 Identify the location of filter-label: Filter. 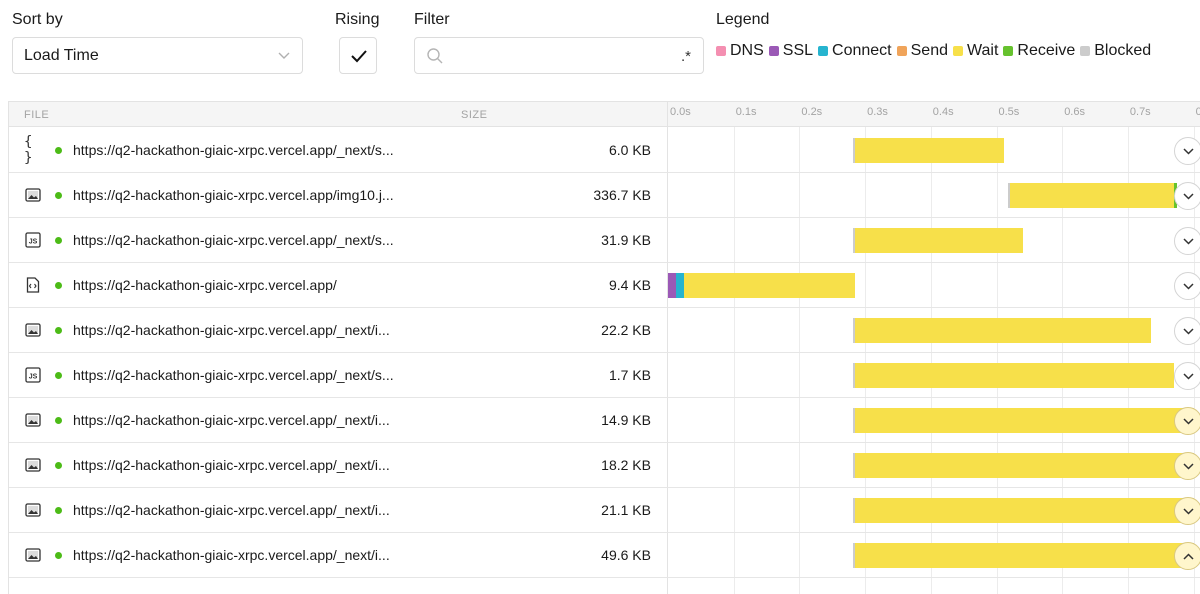
(432, 19).